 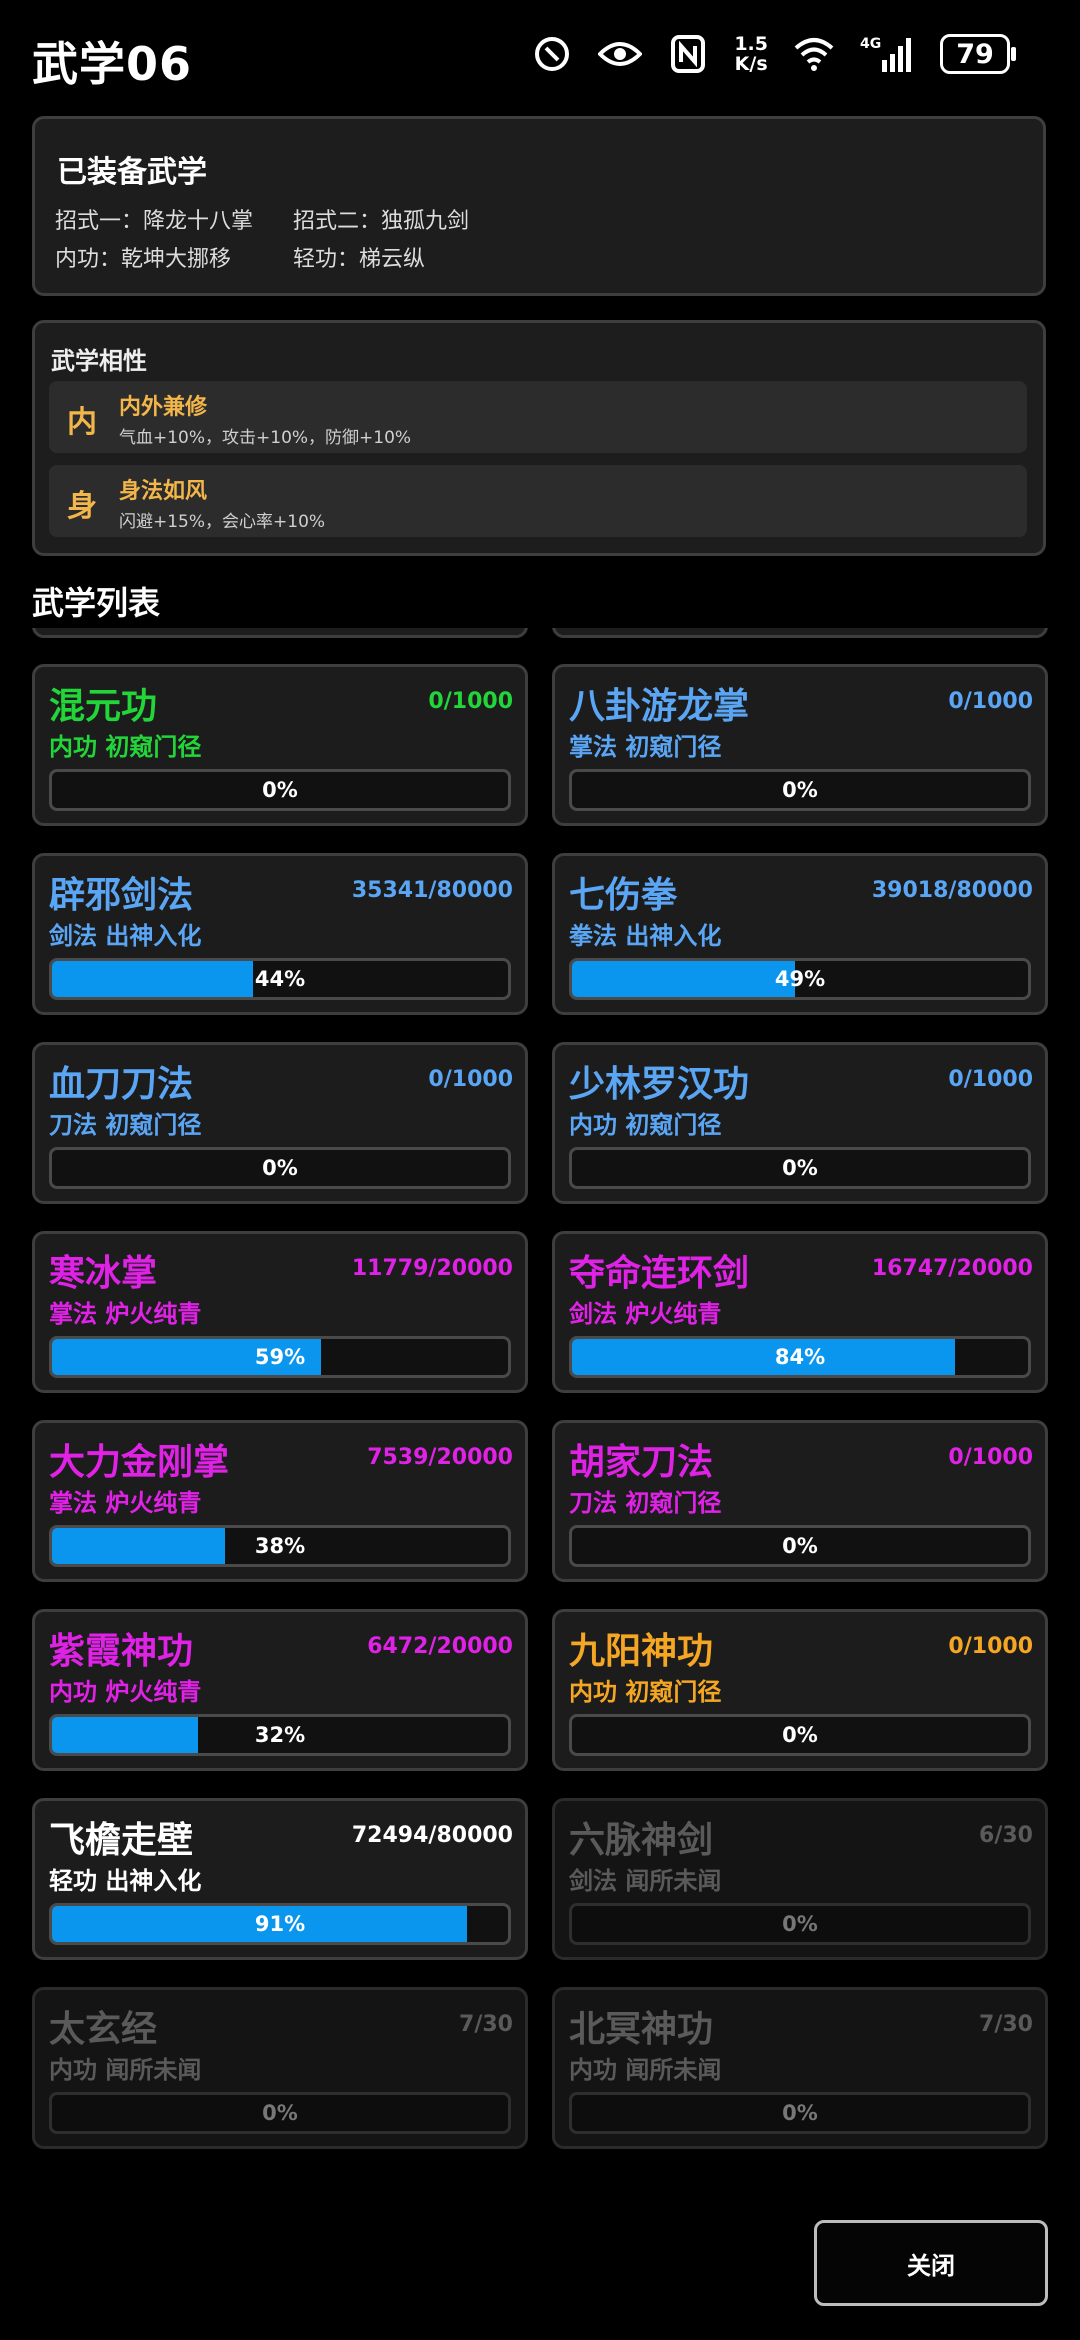 What do you see at coordinates (222, 522) in the screenshot?
I see `affinity-desc: 闪避+15%，会心率+10%` at bounding box center [222, 522].